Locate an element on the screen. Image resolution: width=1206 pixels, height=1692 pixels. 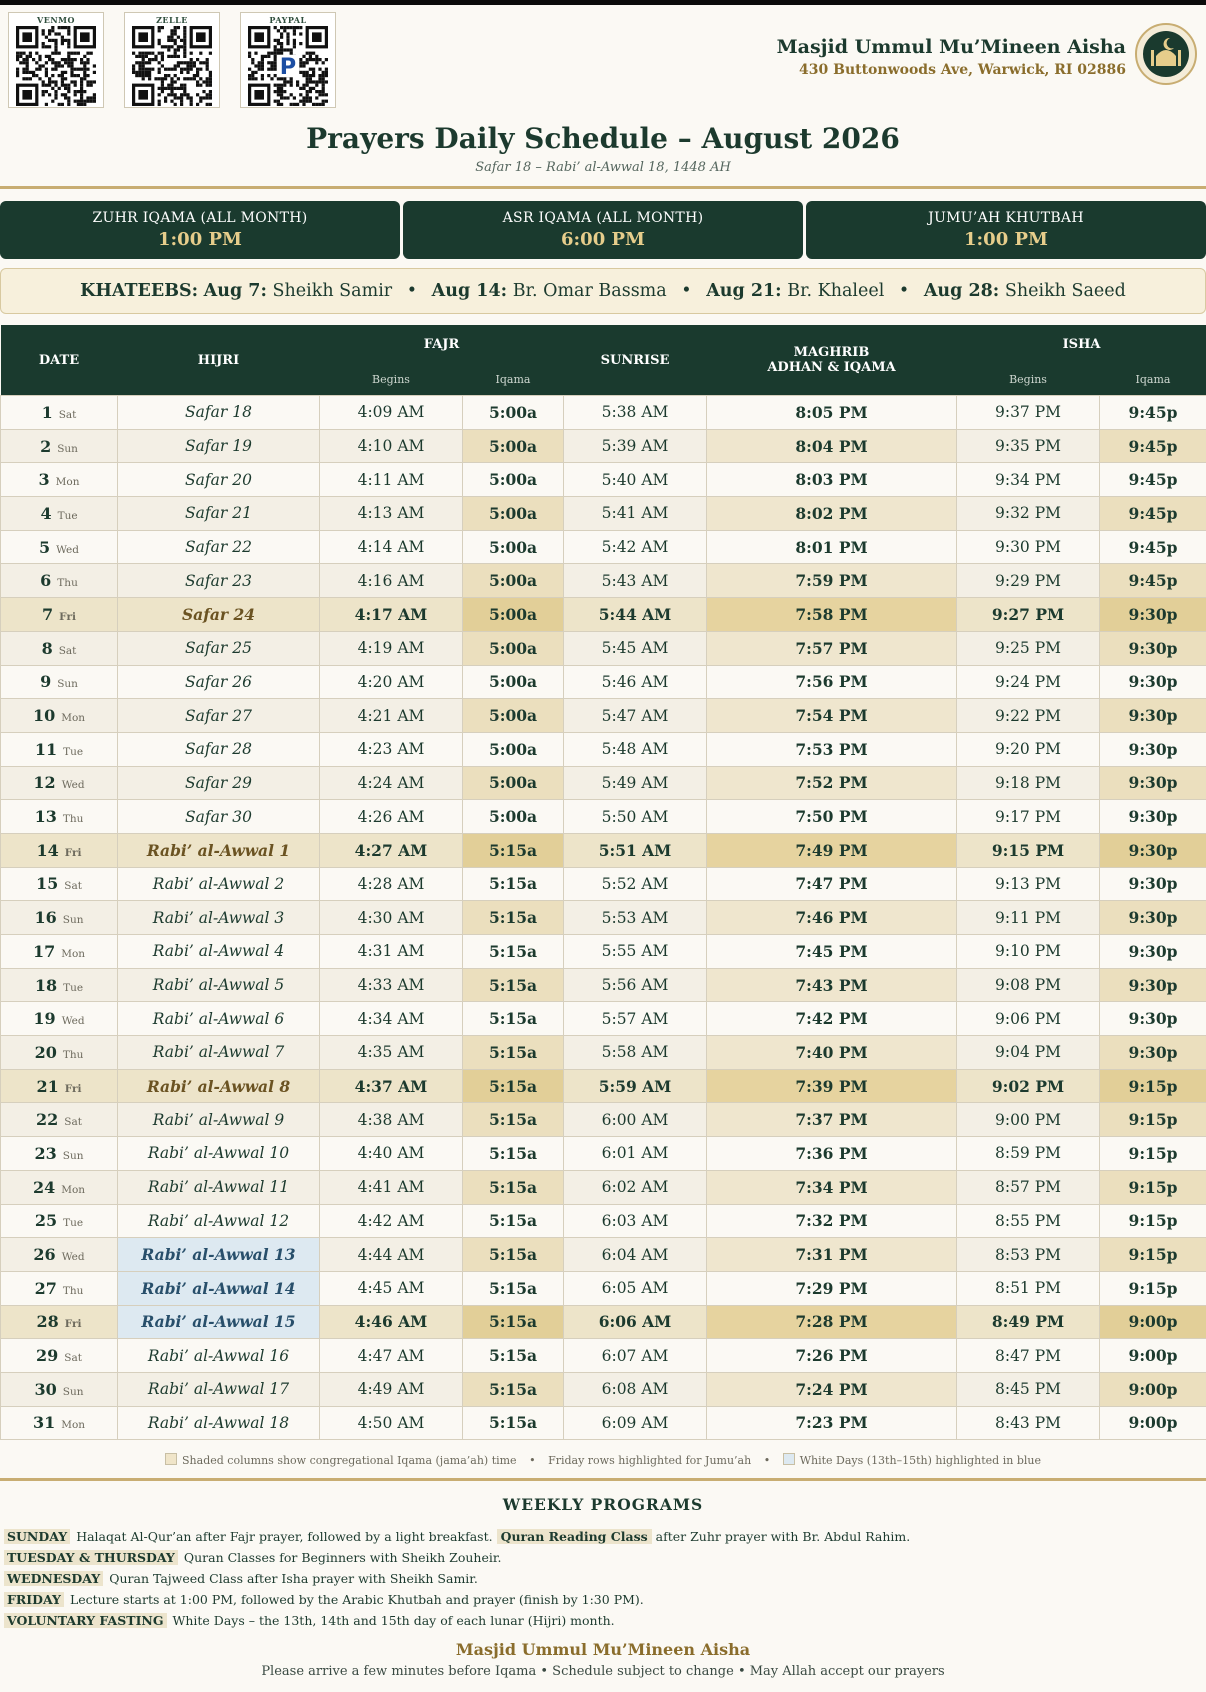
day-number: 24 is located at coordinates (44, 1187).